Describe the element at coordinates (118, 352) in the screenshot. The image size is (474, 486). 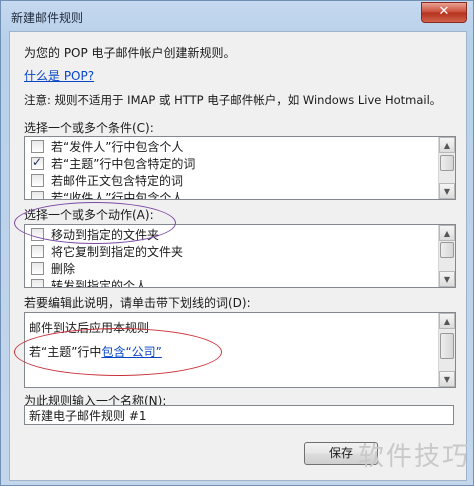
I see `annotation-red-circle` at that location.